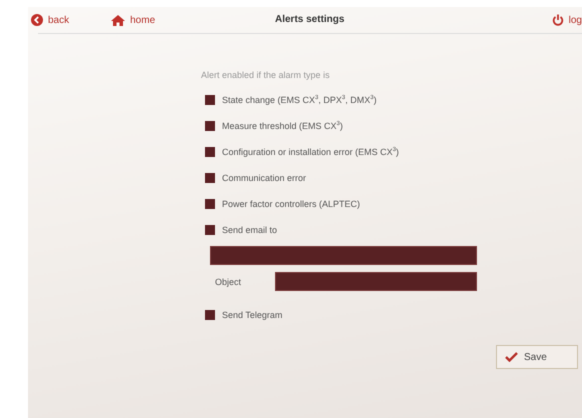  What do you see at coordinates (558, 20) in the screenshot?
I see `power-icon` at bounding box center [558, 20].